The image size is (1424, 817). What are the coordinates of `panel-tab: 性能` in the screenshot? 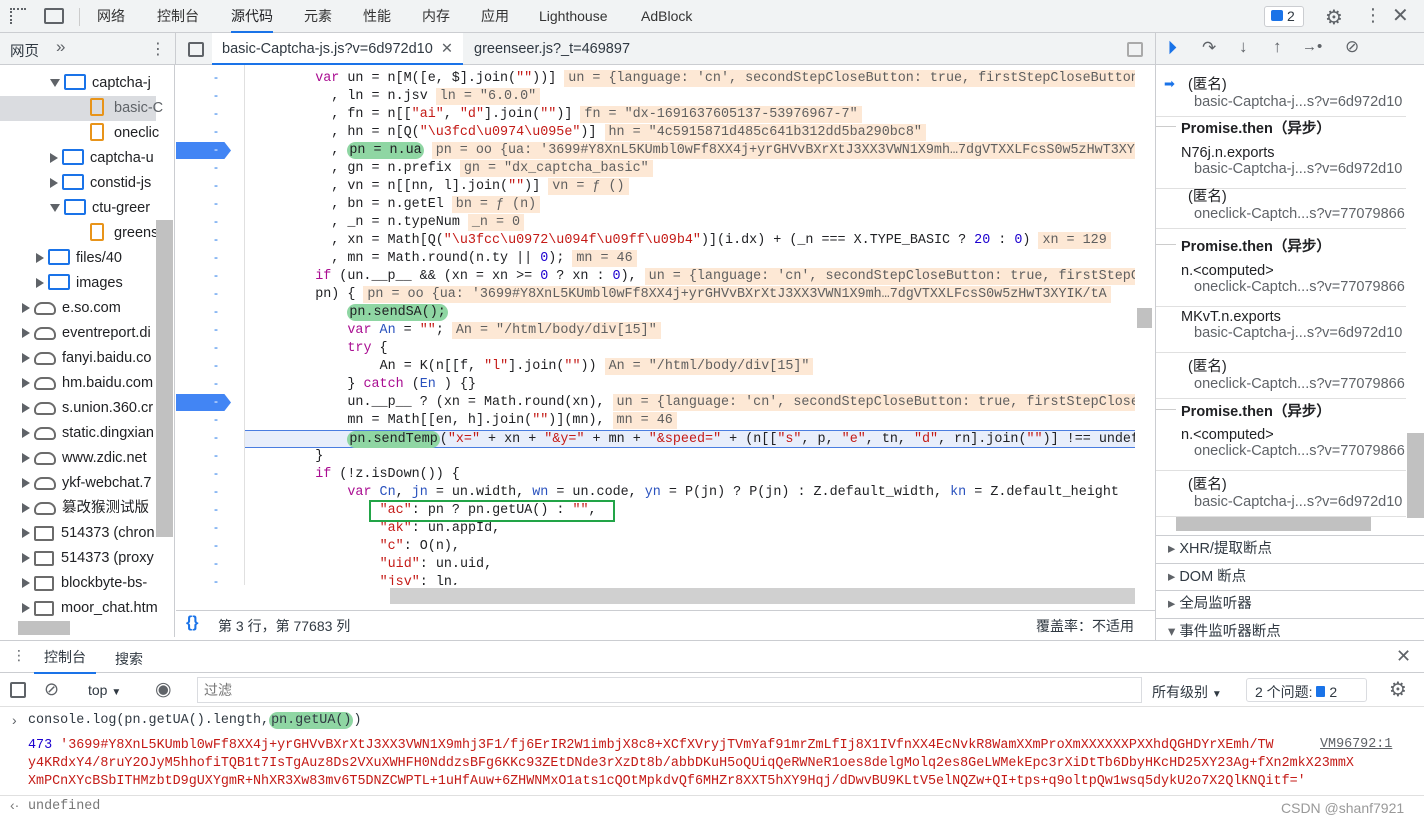 It's located at (377, 16).